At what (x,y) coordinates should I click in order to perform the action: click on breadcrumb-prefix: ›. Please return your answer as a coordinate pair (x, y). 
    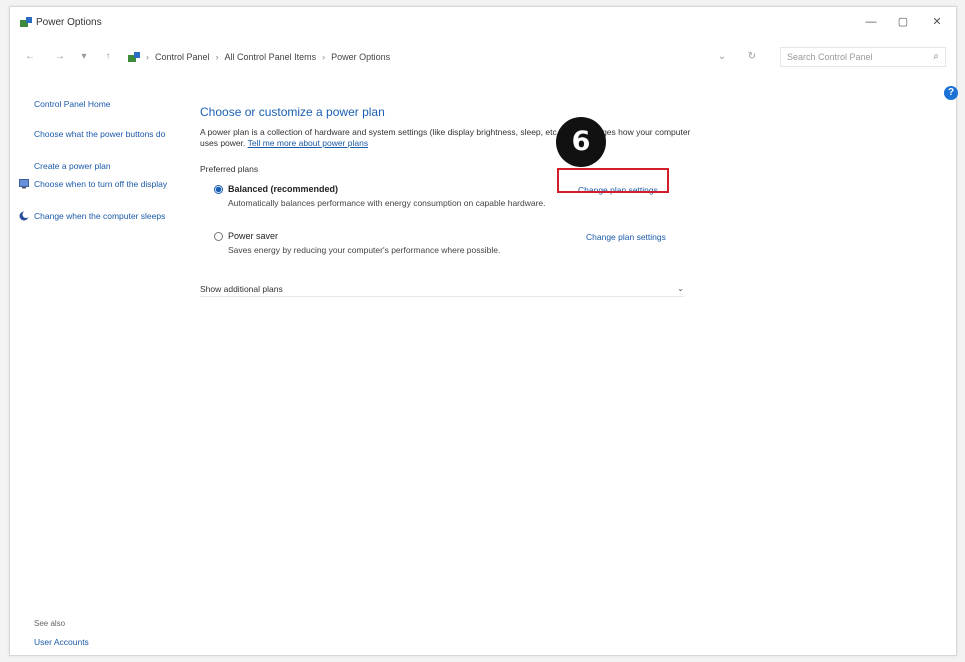
    Looking at the image, I should click on (147, 57).